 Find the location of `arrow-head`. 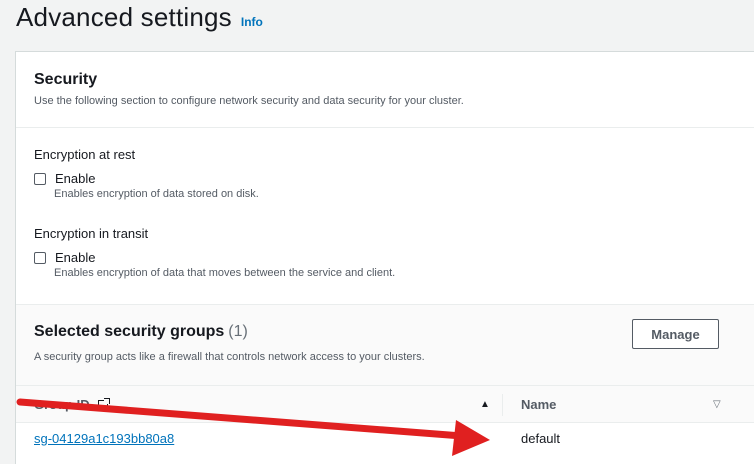

arrow-head is located at coordinates (471, 438).